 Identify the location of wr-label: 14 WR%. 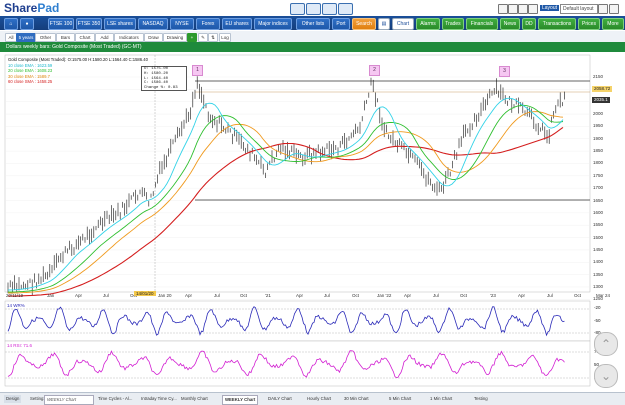
(16, 305).